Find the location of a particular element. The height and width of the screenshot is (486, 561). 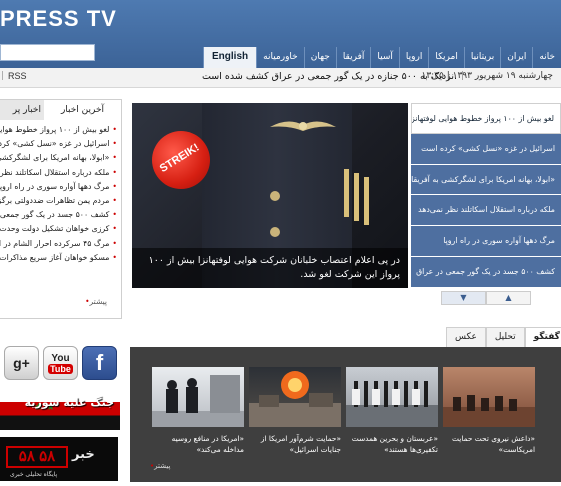

gallery-card: «حمایت شرم‌آور امریکا از جنایات اسرائیل» is located at coordinates (295, 412).